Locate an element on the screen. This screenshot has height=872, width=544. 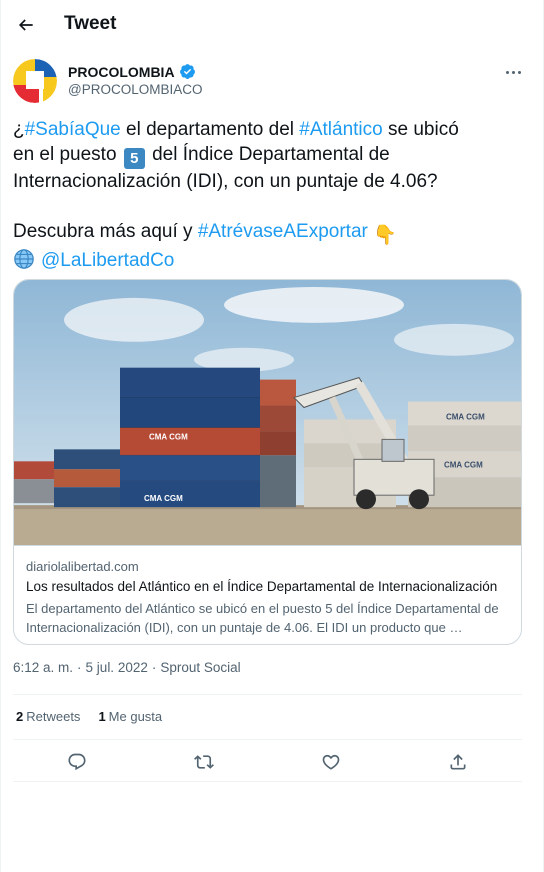
tweet-actions is located at coordinates (267, 762).